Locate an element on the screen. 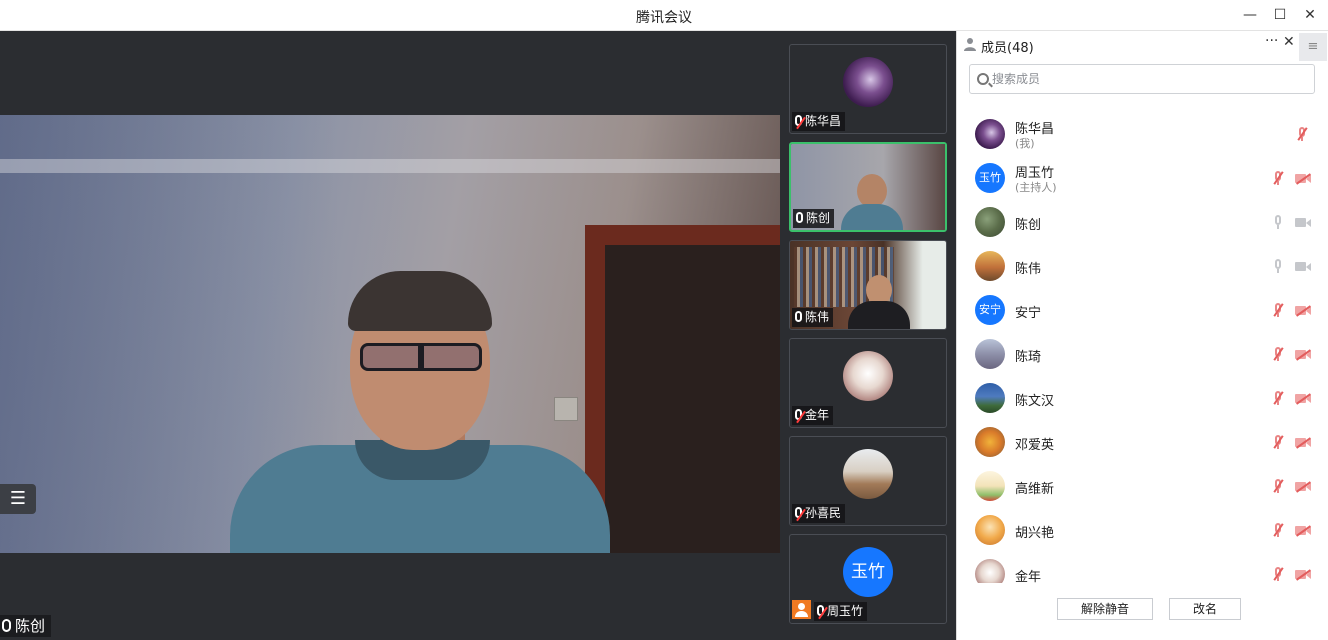 The height and width of the screenshot is (640, 1328). tile-zhou-yuzhu: 玉竹 周玉竹 is located at coordinates (868, 579).